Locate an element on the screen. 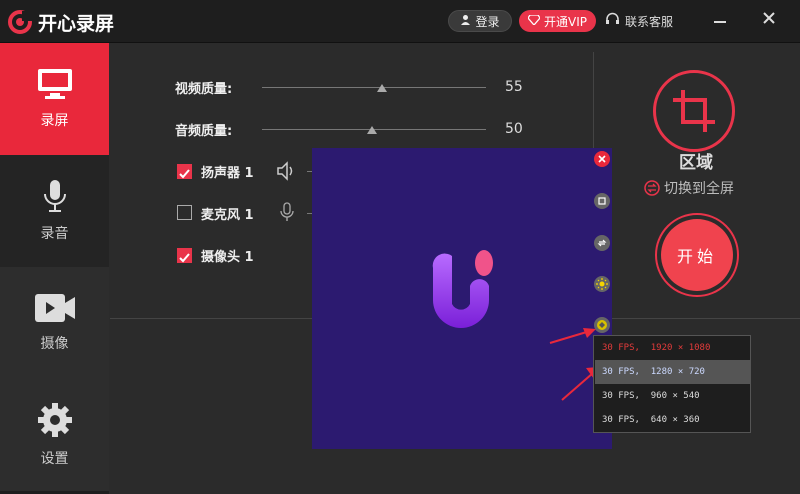  sidebar-item-camera: 摄像 is located at coordinates (54, 323).